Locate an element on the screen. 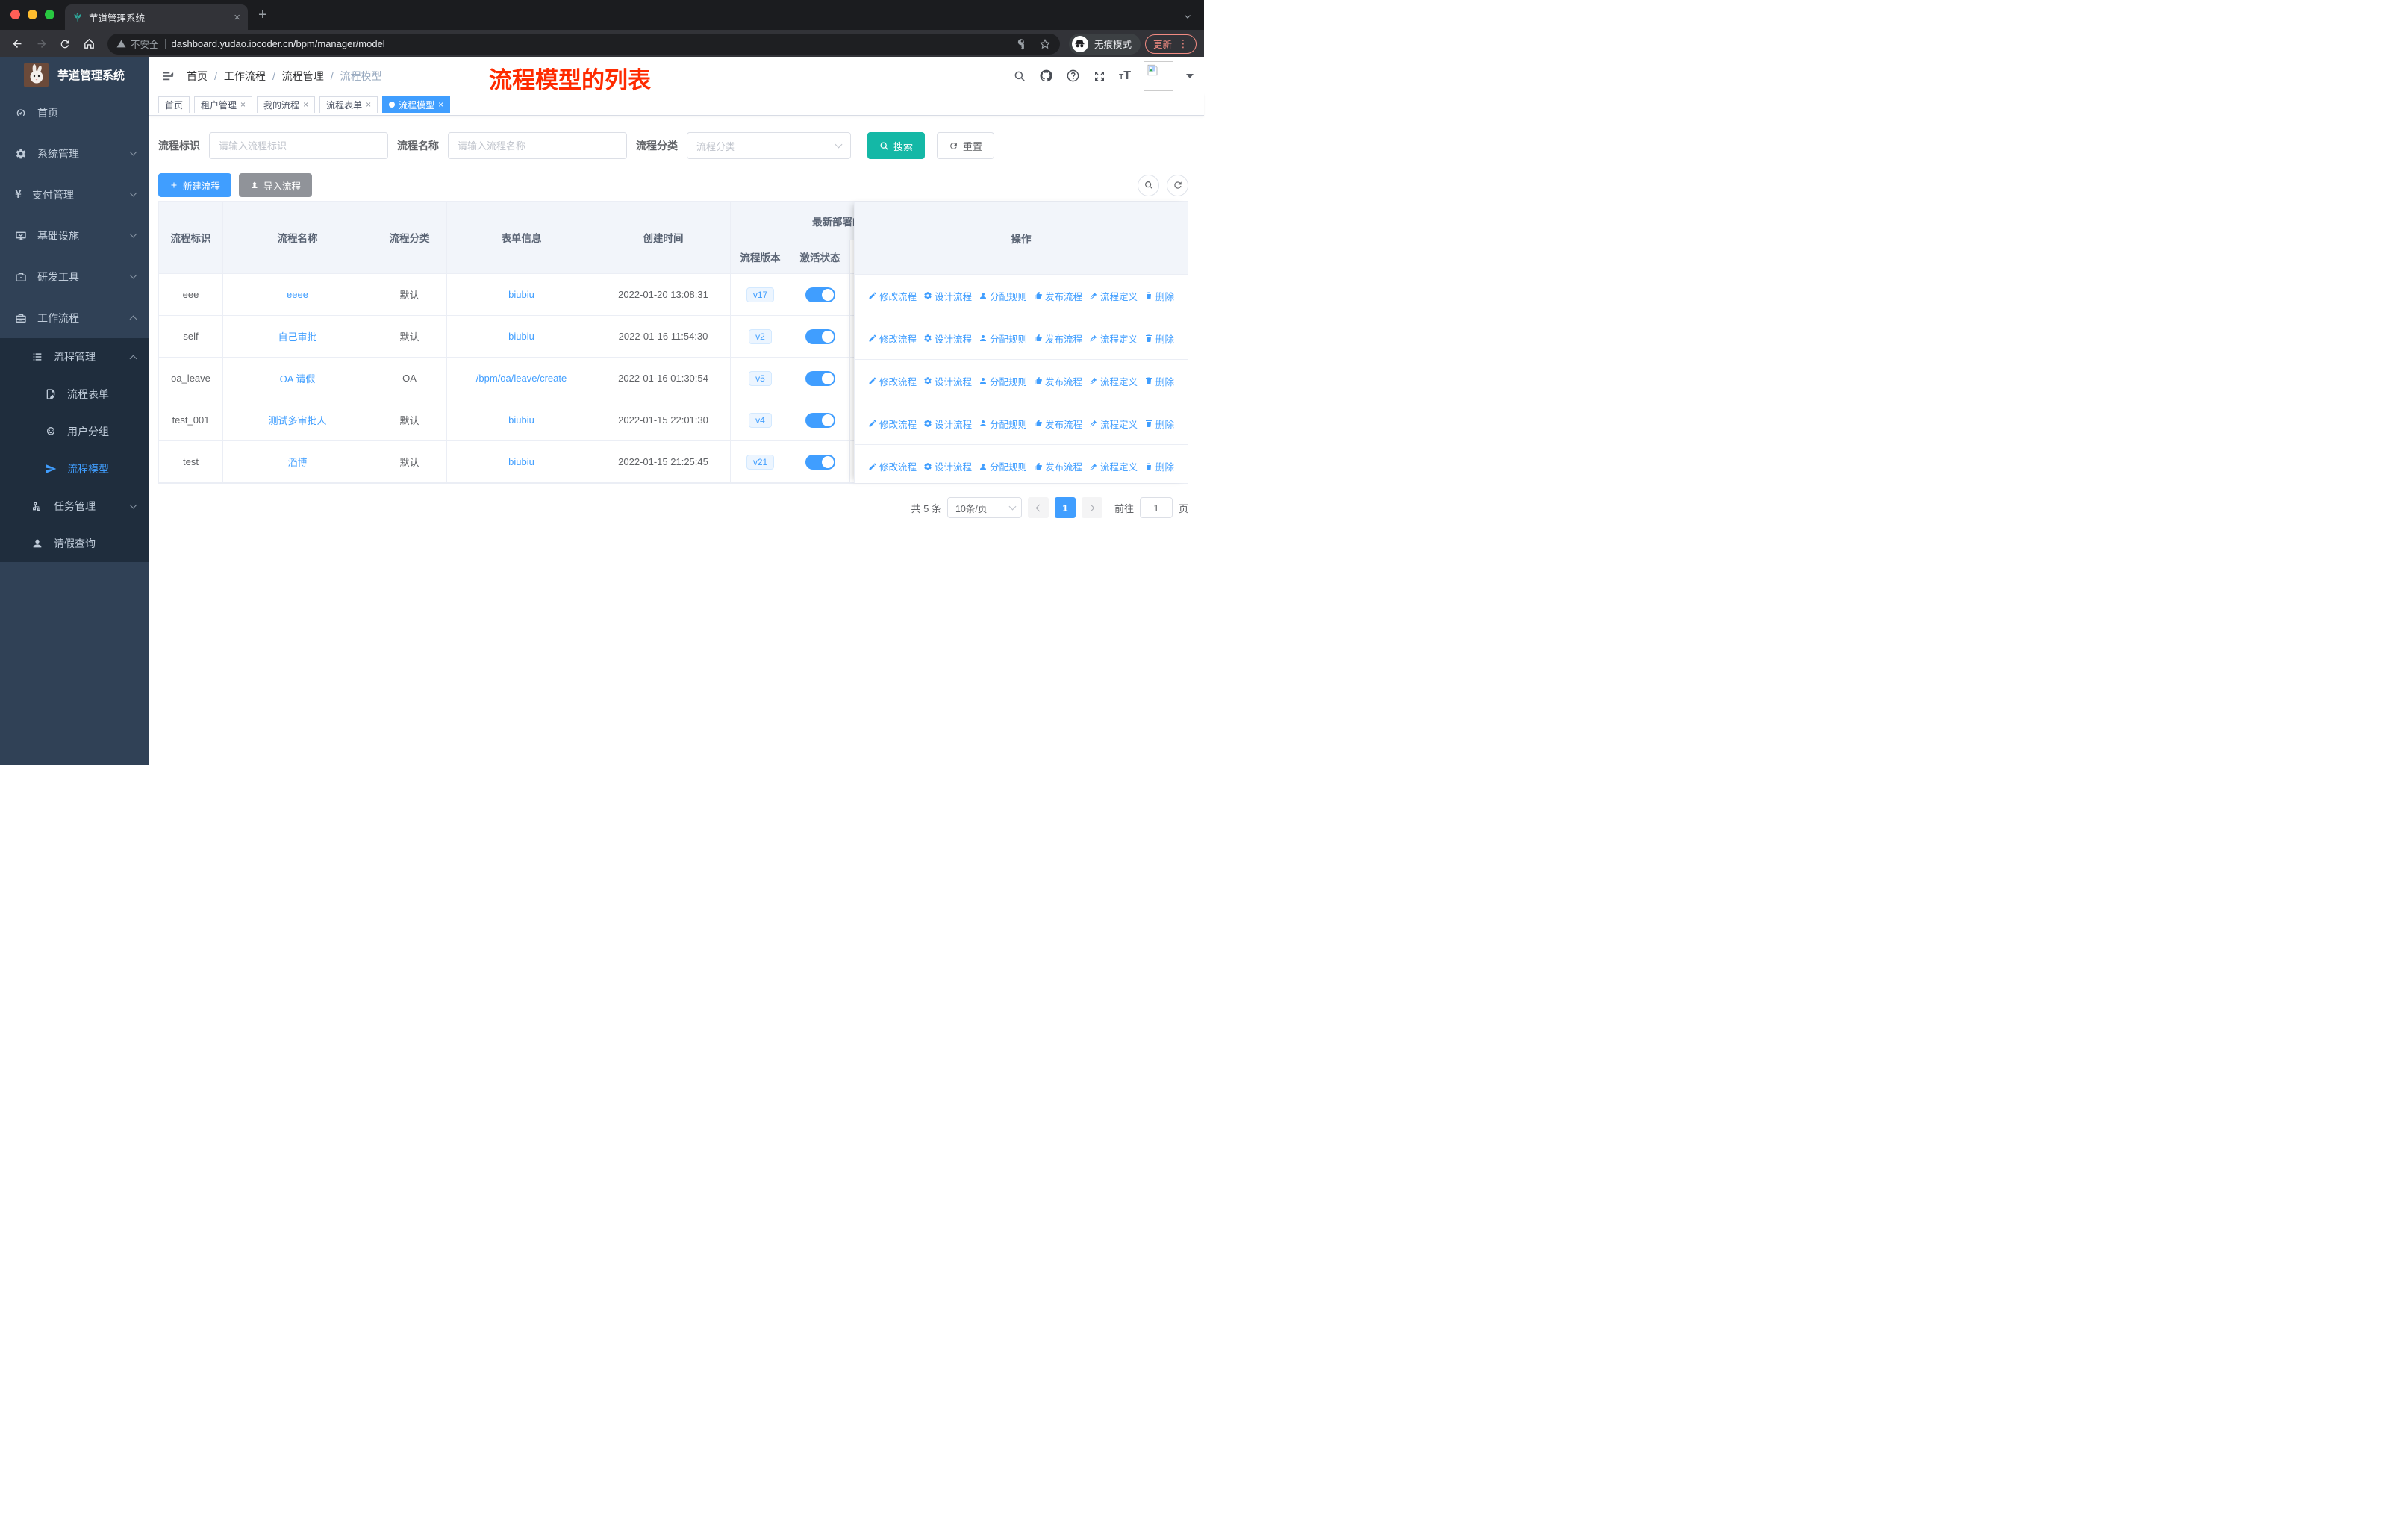 The width and height of the screenshot is (2408, 1529). hide-search-button is located at coordinates (1148, 185).